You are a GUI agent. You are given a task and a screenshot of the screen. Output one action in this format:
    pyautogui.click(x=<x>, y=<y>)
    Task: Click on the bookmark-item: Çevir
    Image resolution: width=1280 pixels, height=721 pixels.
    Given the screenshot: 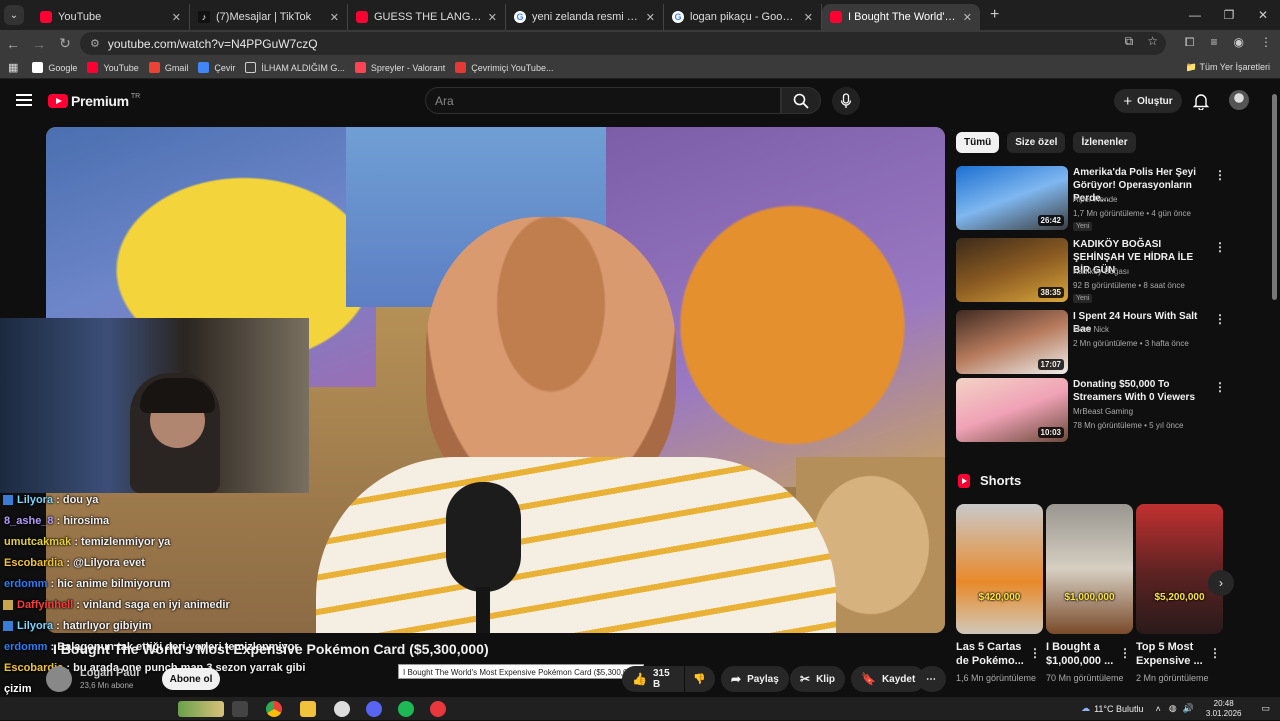 What is the action you would take?
    pyautogui.click(x=216, y=67)
    